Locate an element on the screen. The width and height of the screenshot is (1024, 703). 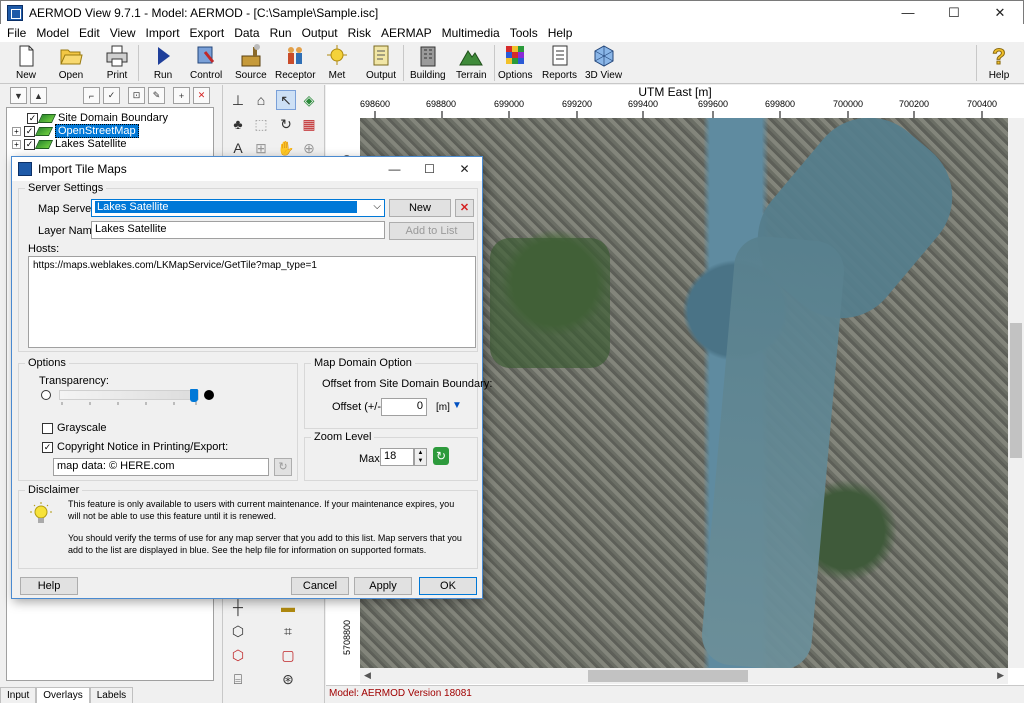
source-button: Source is located at coordinates (251, 63).